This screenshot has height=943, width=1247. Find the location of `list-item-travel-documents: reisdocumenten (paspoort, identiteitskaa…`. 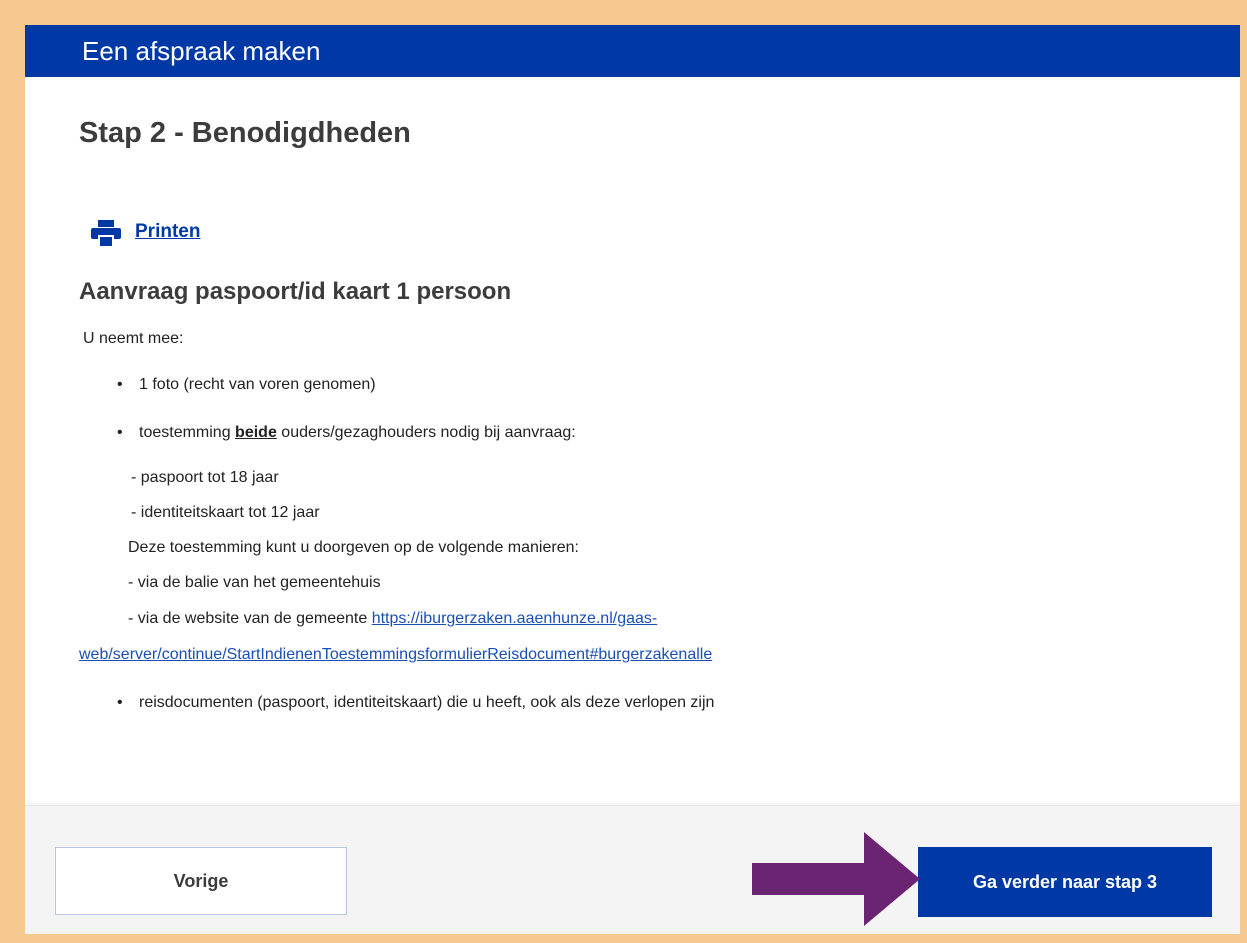

list-item-travel-documents: reisdocumenten (paspoort, identiteitskaa… is located at coordinates (427, 702).